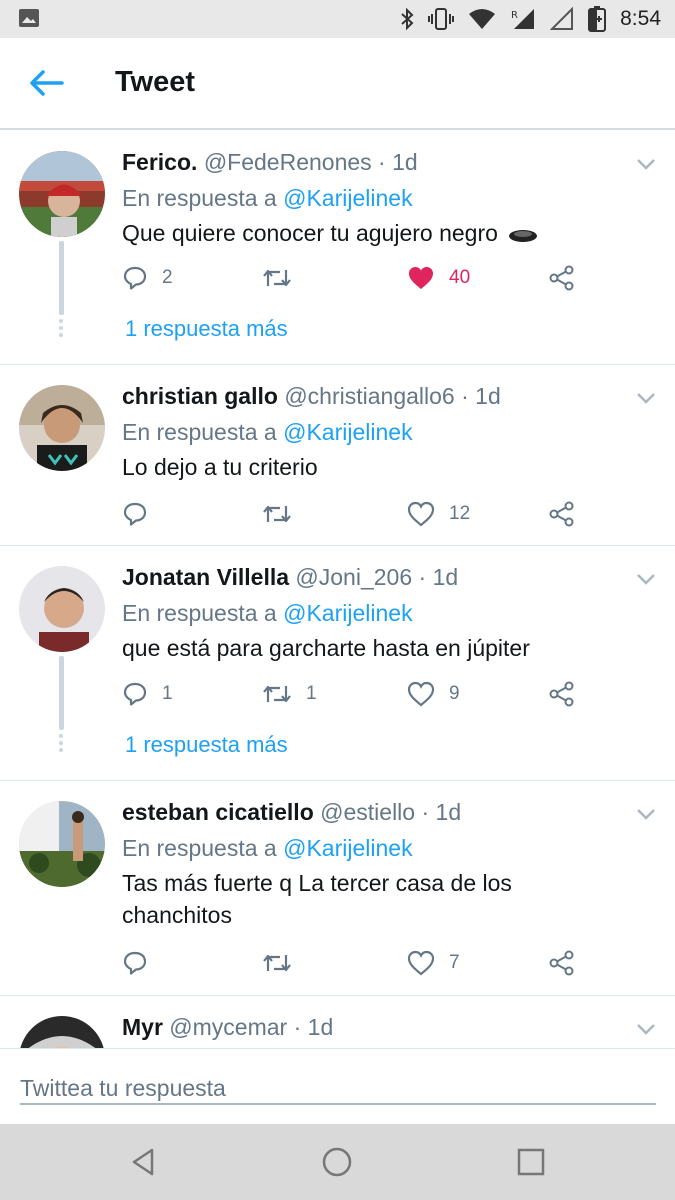 The height and width of the screenshot is (1200, 675). Describe the element at coordinates (177, 915) in the screenshot. I see `tweet-text-line: chanchitos` at that location.